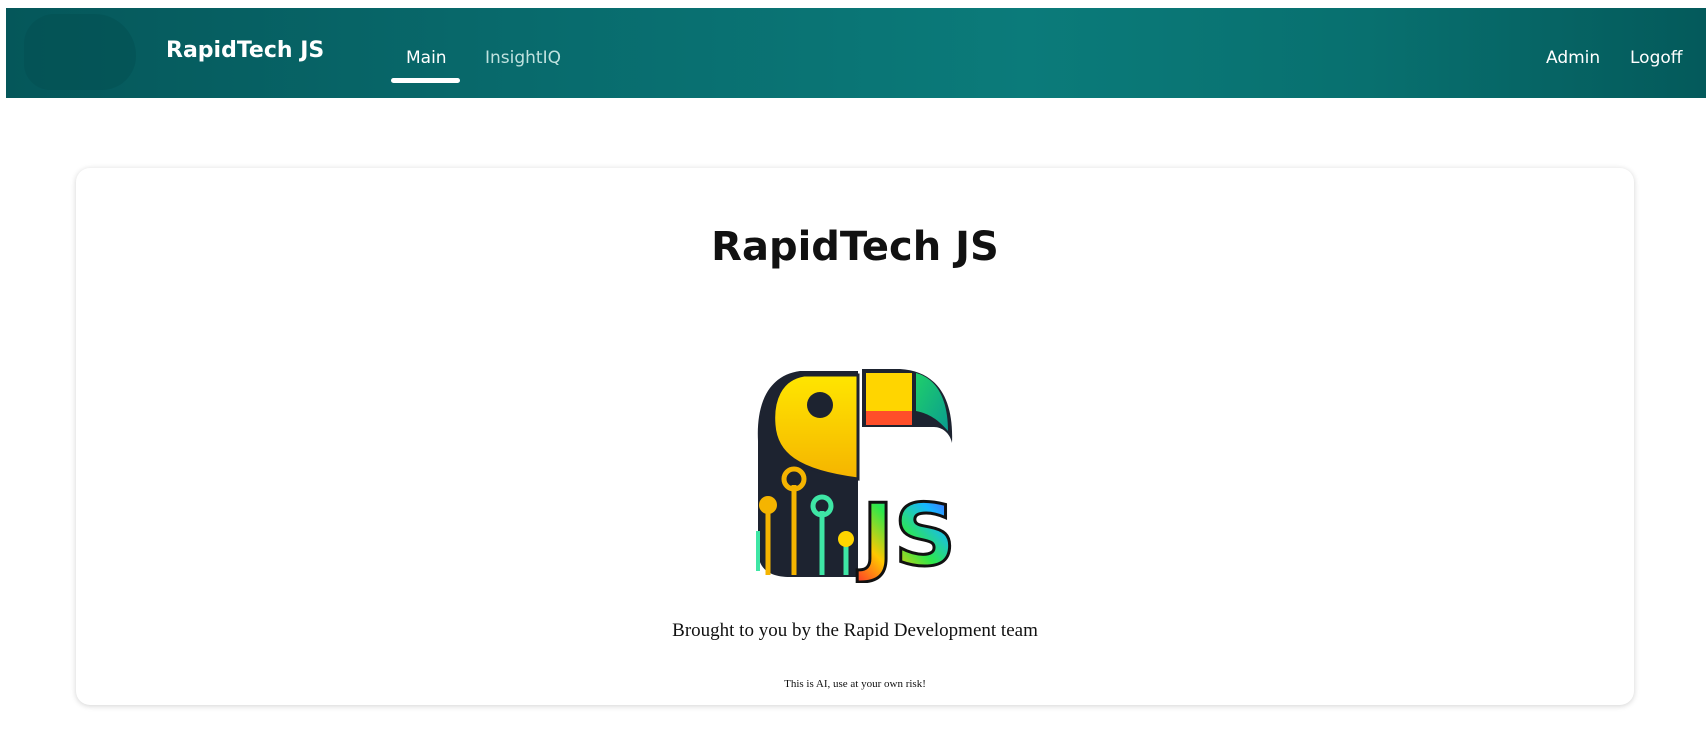  I want to click on nav-link-logoff: Logoff, so click(1656, 58).